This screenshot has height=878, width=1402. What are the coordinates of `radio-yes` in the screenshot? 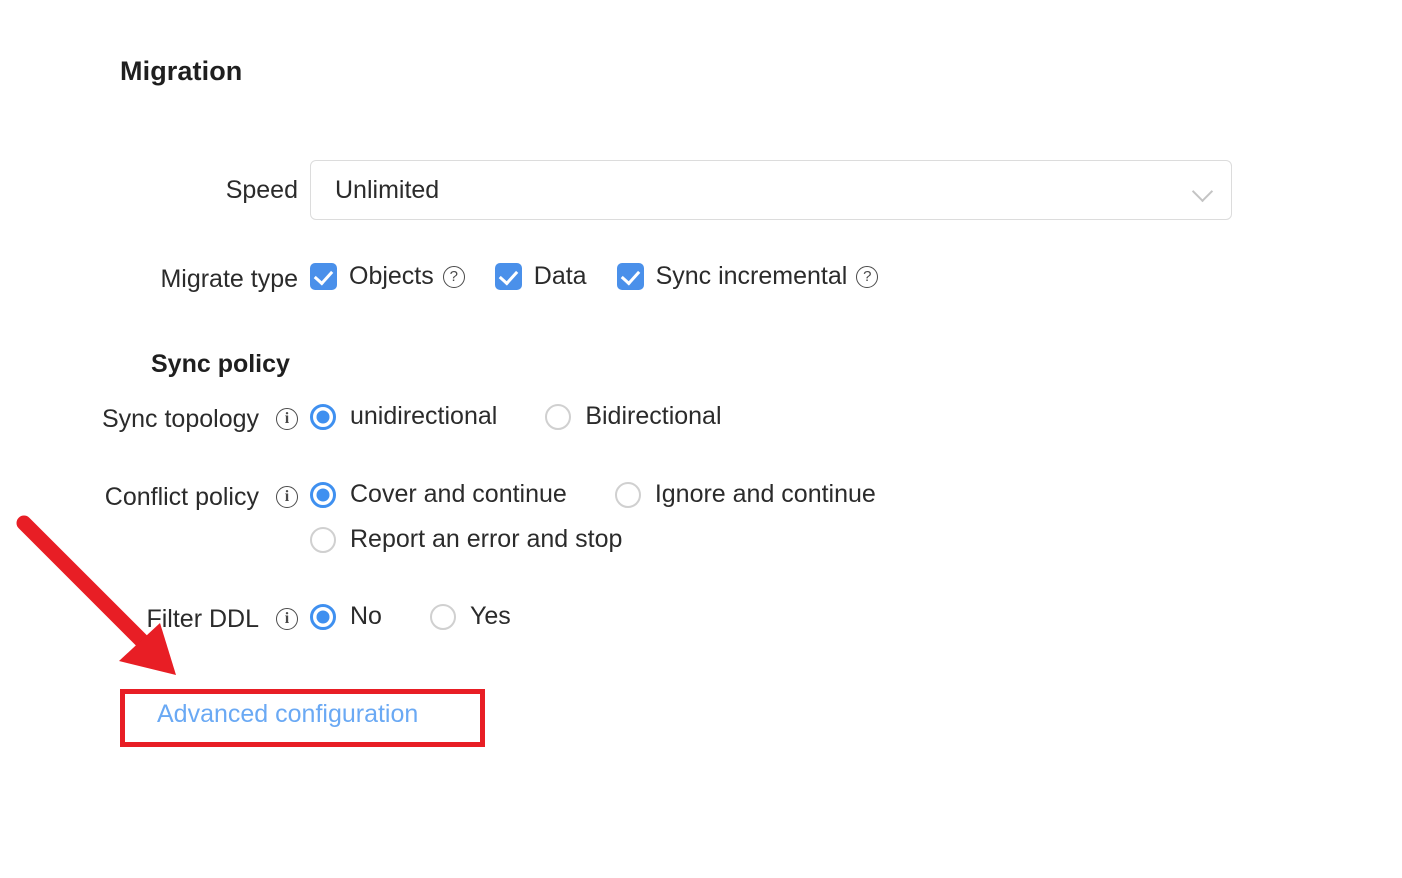 It's located at (442, 616).